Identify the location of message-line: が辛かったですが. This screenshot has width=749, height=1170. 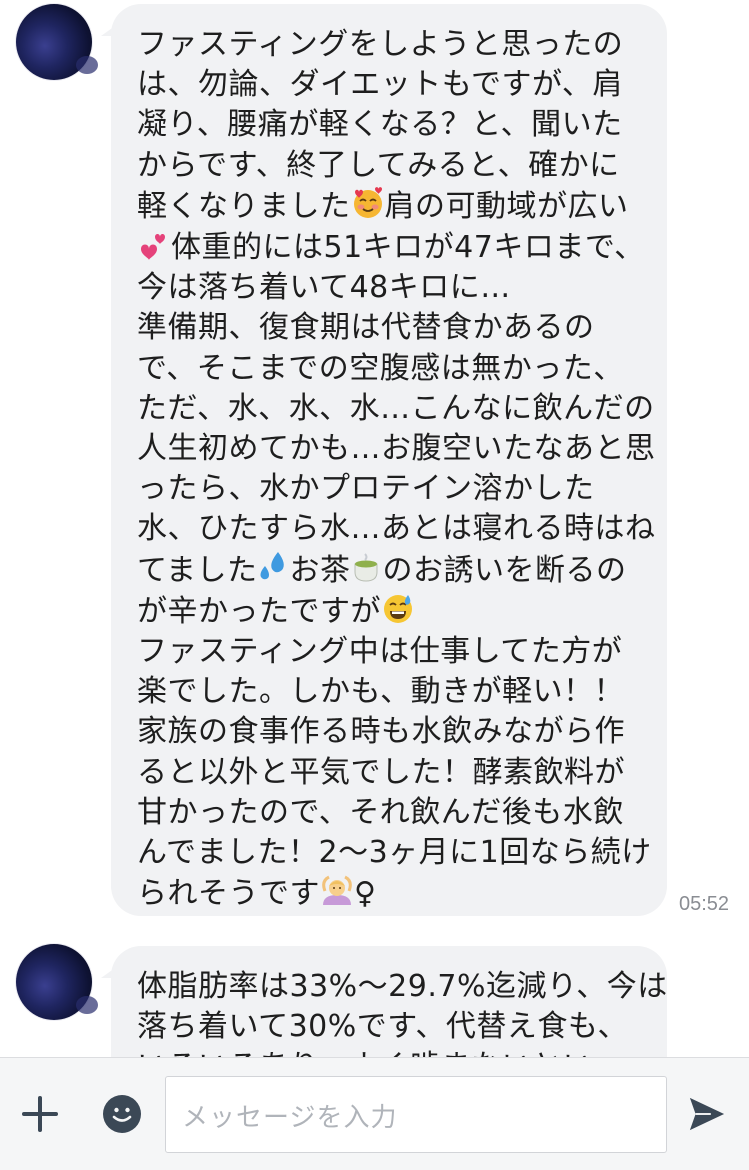
(389, 611).